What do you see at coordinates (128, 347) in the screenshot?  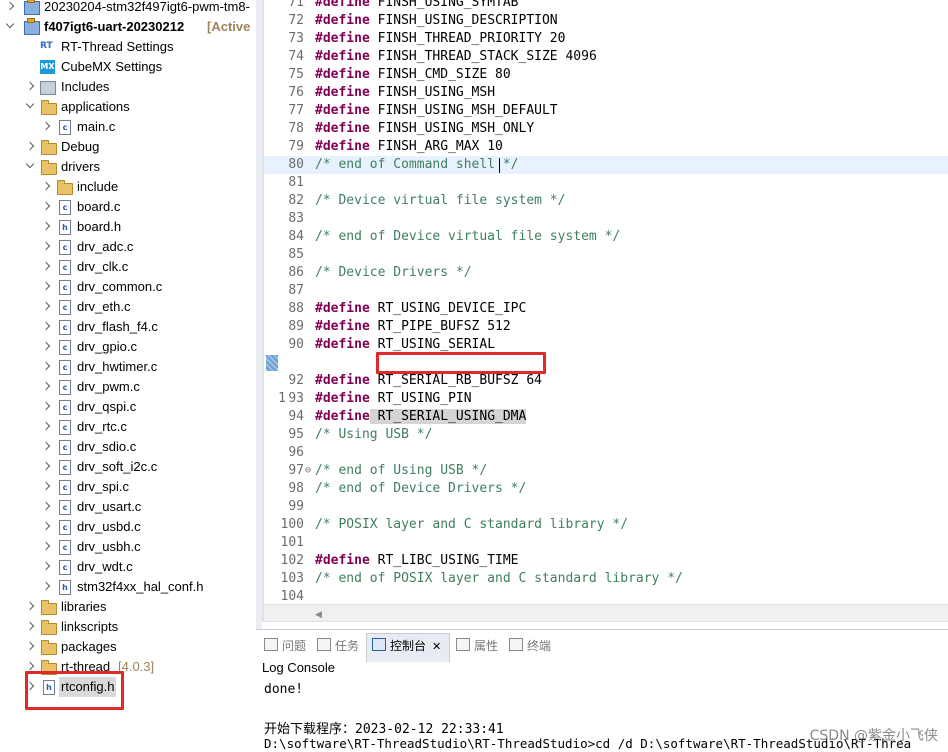 I see `tree-item-file: c drv_gpio.c` at bounding box center [128, 347].